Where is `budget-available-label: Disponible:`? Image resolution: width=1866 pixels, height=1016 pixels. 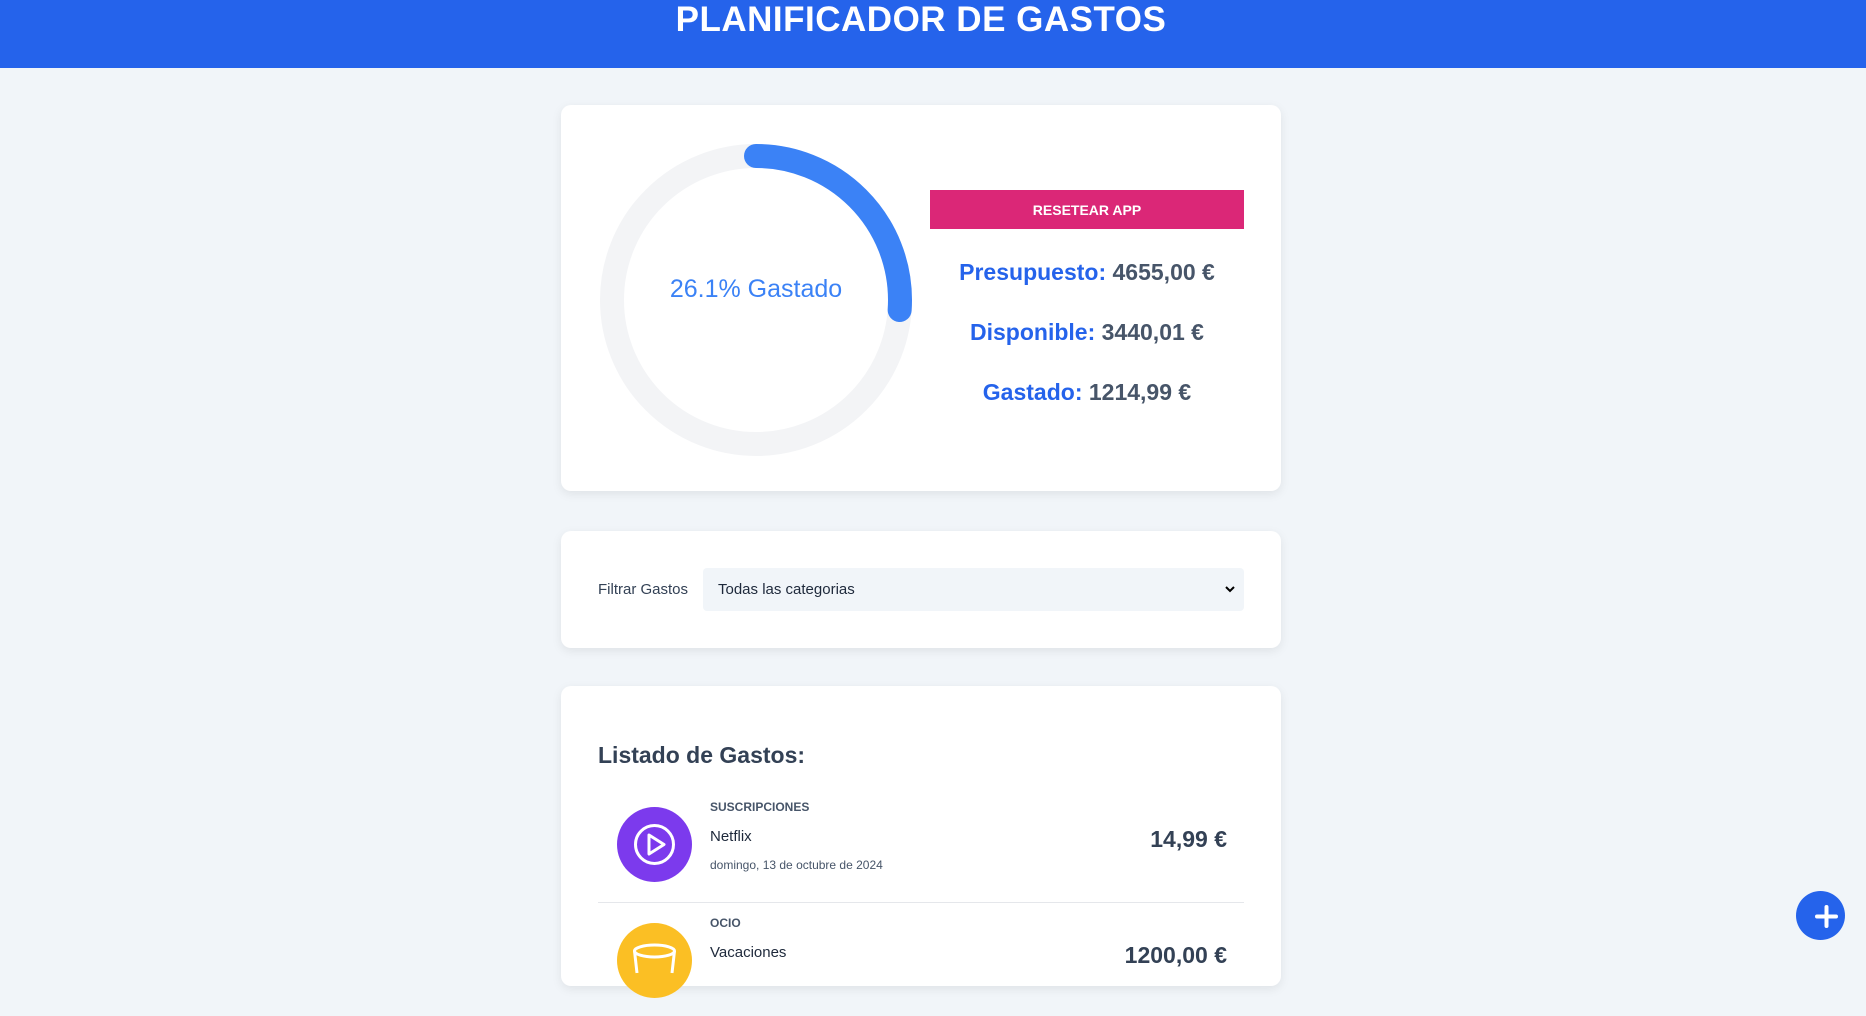
budget-available-label: Disponible: is located at coordinates (1033, 332).